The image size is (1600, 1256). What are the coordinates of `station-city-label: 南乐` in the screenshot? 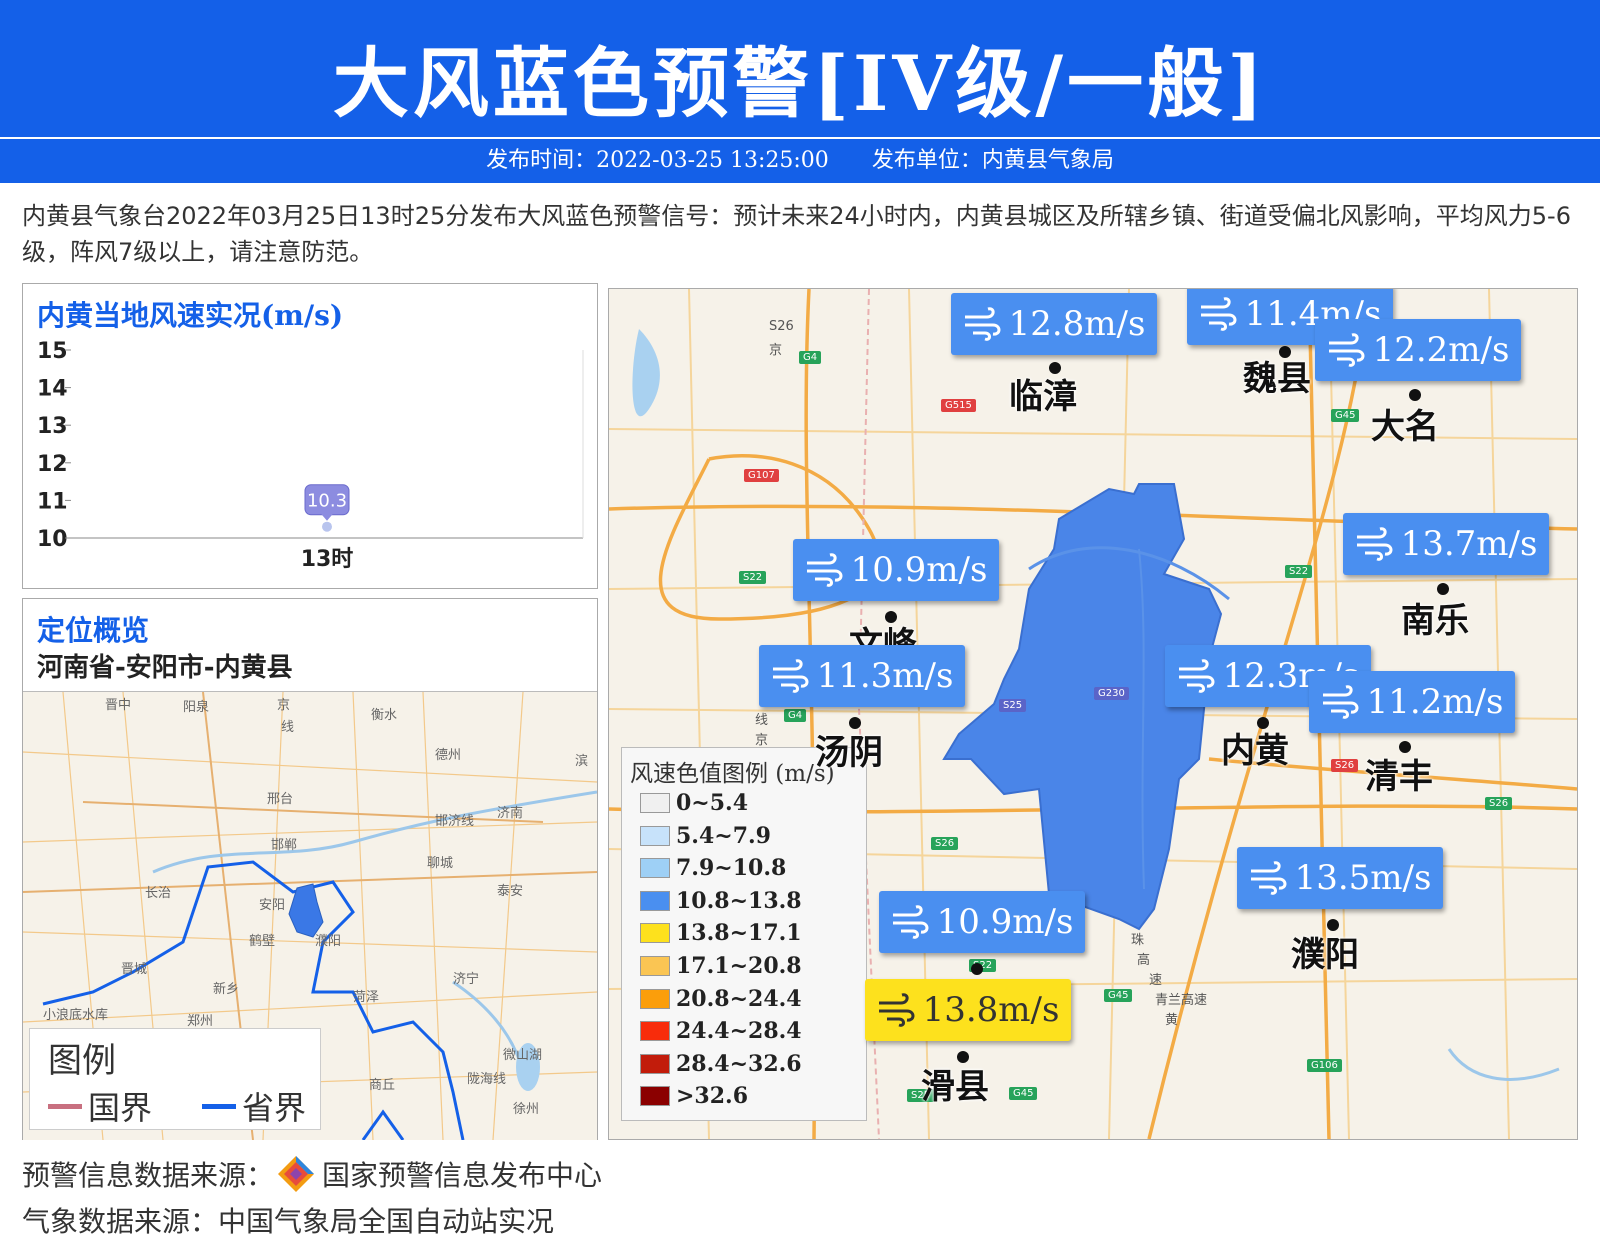 It's located at (1435, 621).